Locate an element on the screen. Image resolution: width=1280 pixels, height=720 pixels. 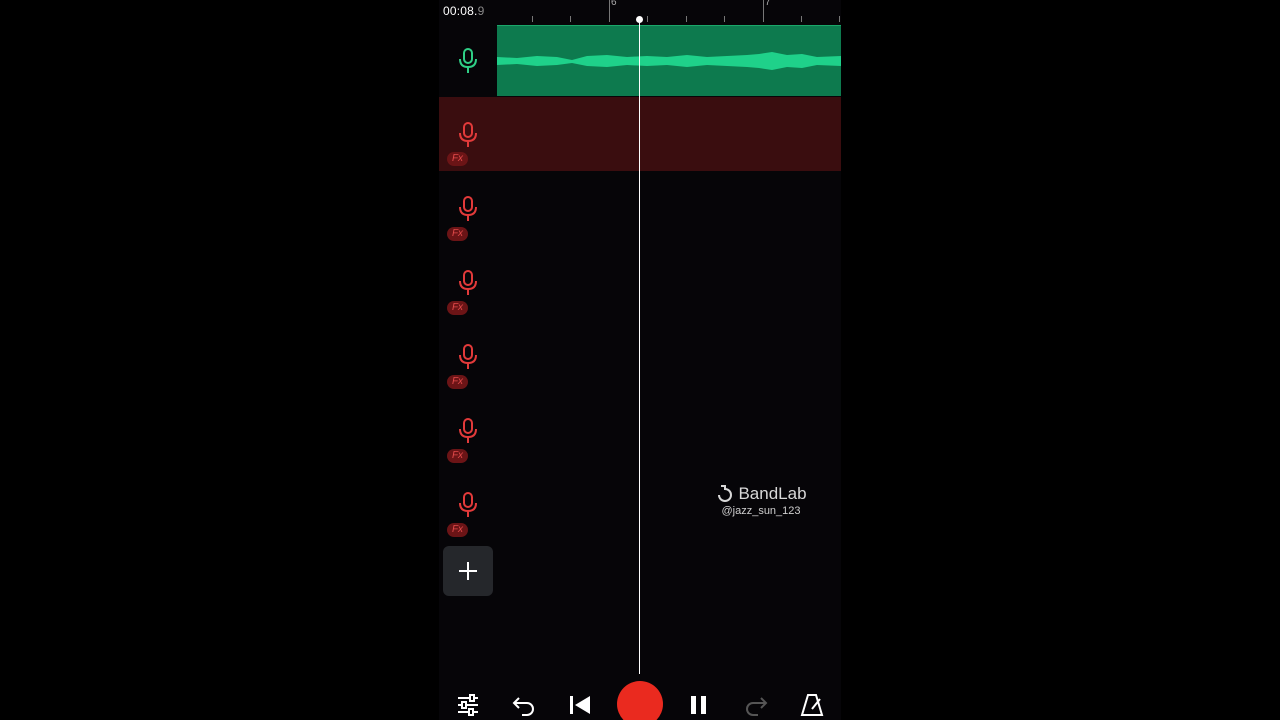
timeline-ruler: 6 7 is located at coordinates (669, 11).